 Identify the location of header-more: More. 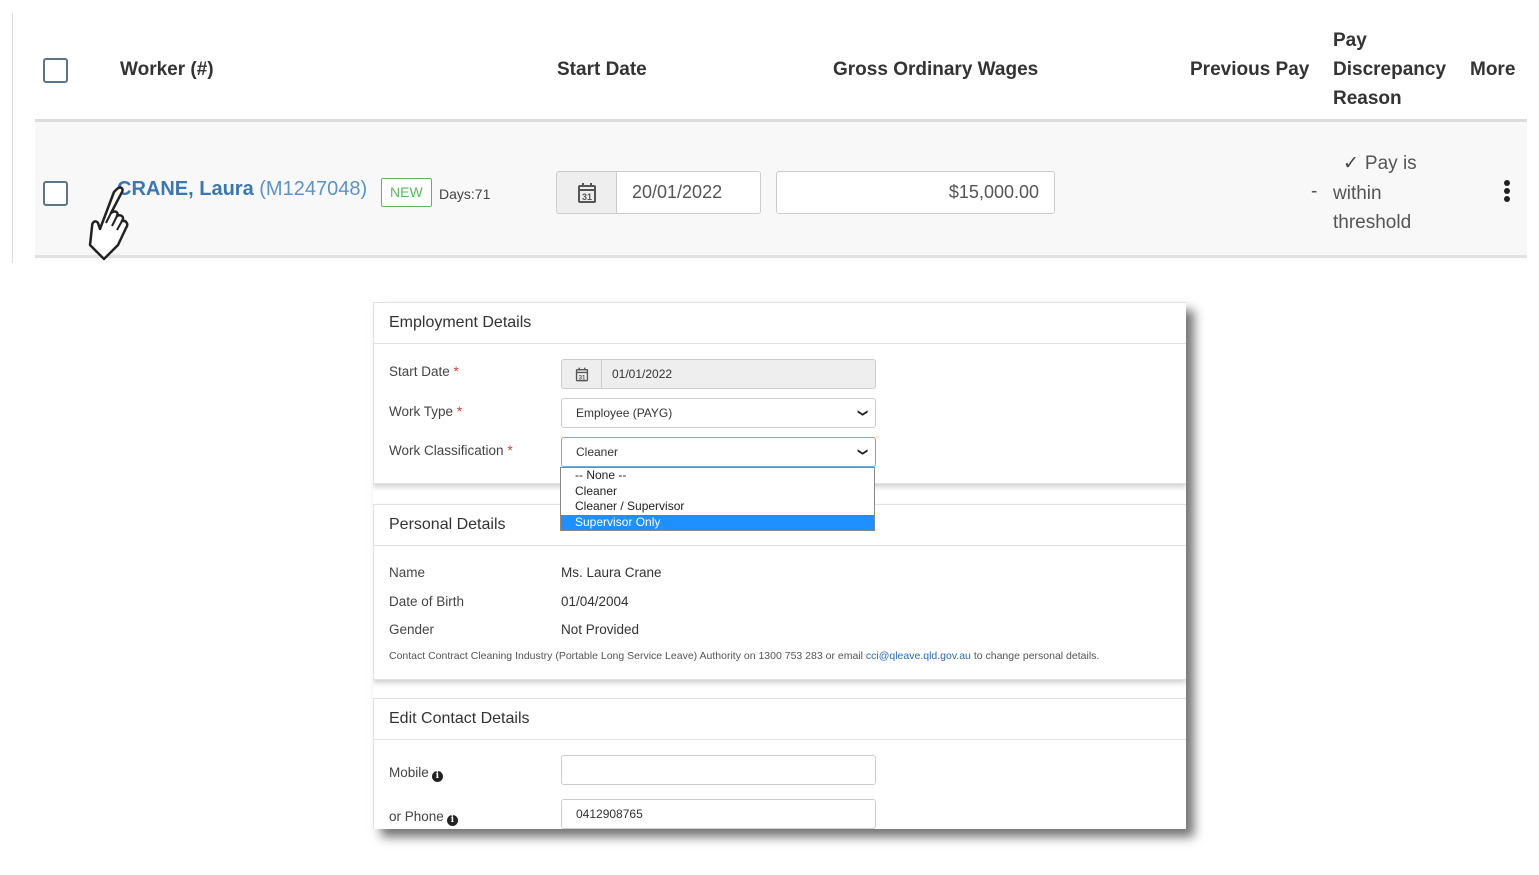
(1493, 69).